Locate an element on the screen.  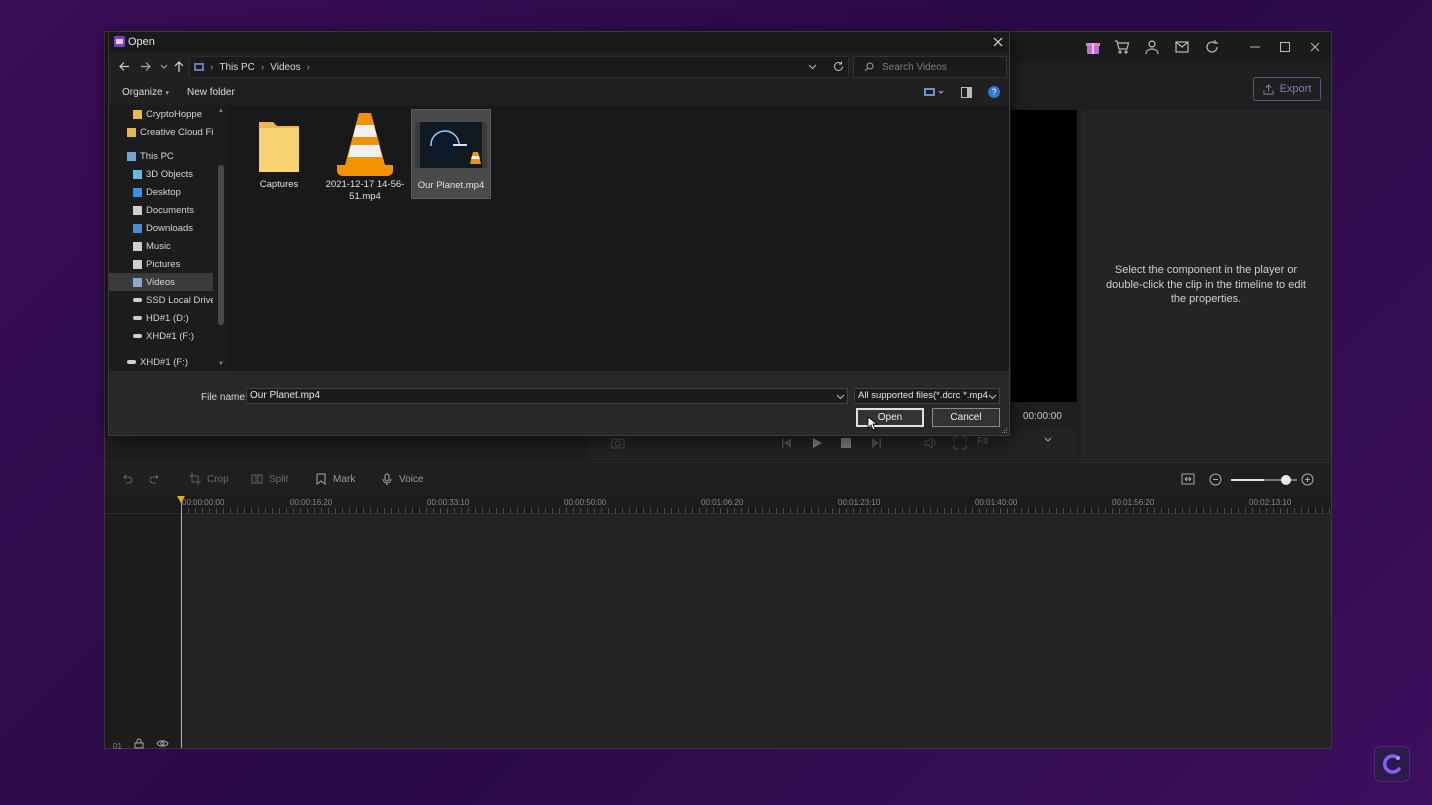
nav-item-label: Videos is located at coordinates (160, 282).